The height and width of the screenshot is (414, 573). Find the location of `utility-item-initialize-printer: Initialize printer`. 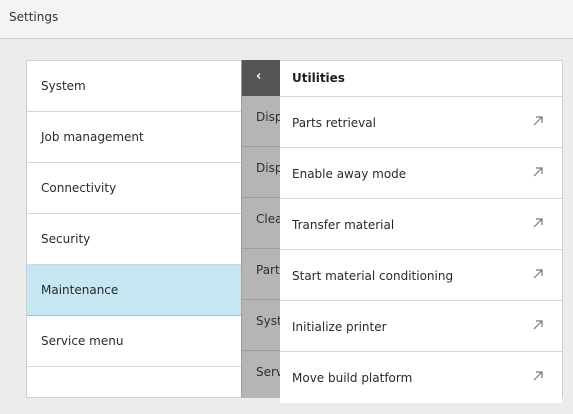

utility-item-initialize-printer: Initialize printer is located at coordinates (421, 326).